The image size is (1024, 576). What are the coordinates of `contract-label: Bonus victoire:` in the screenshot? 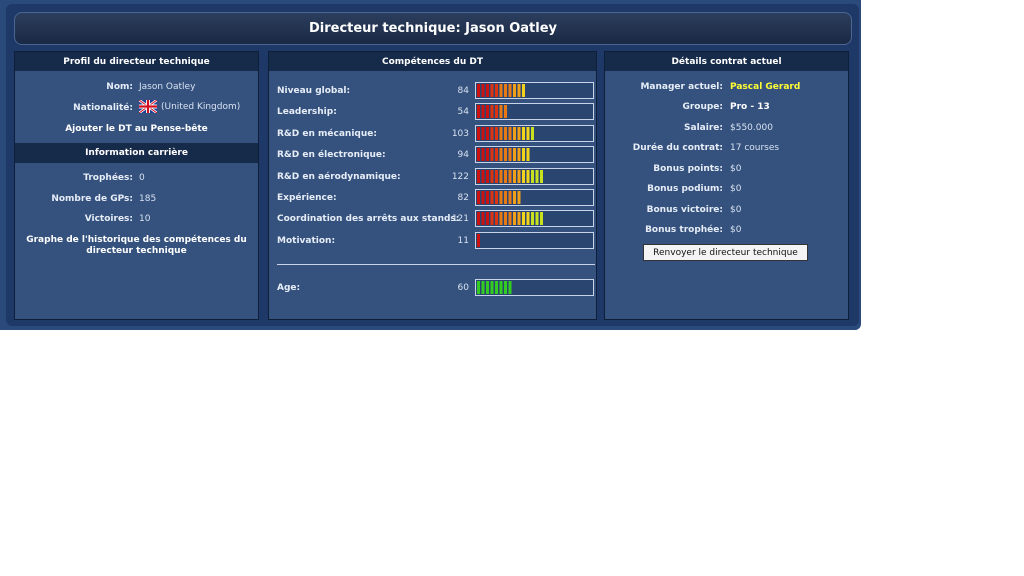 It's located at (684, 210).